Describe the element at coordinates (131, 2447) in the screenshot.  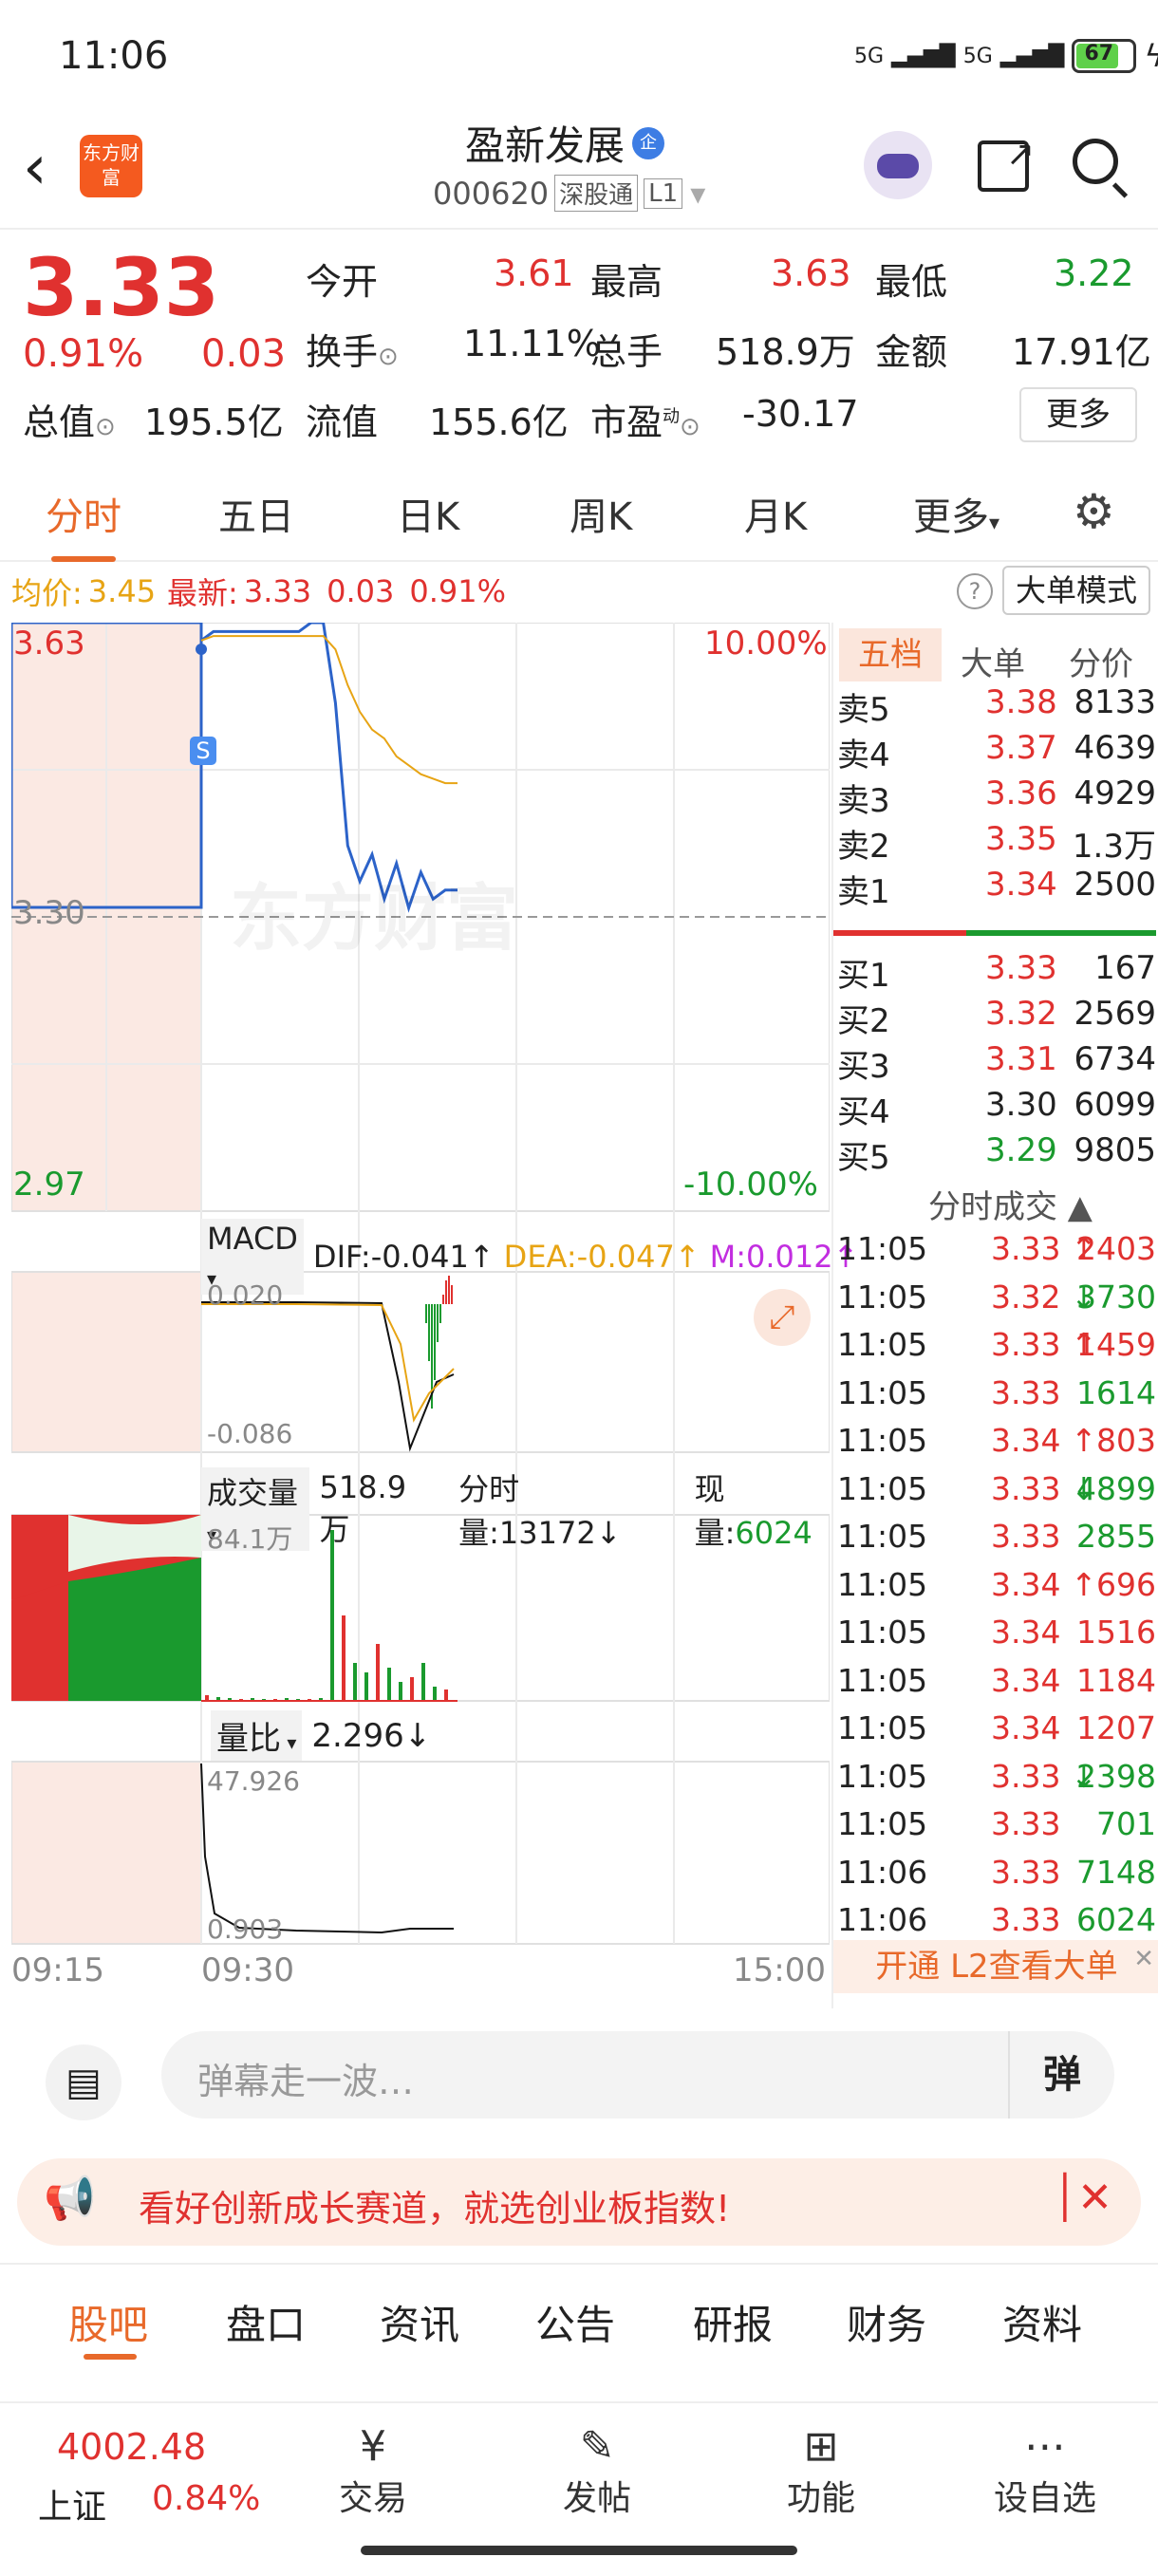
I see `index-value: 4002.48` at that location.